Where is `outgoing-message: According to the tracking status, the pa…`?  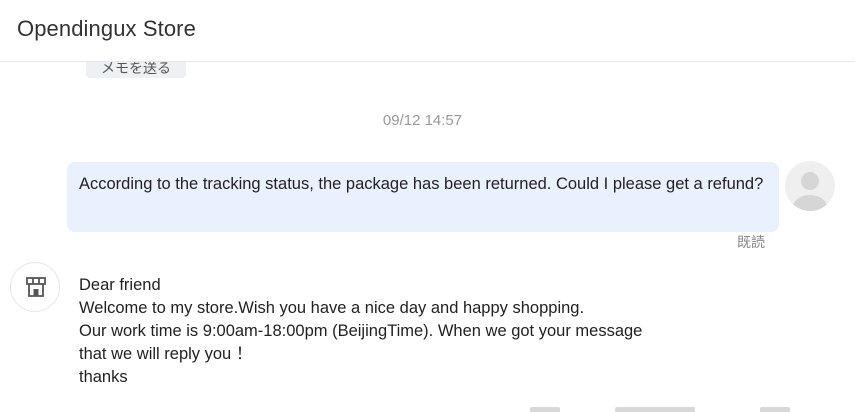
outgoing-message: According to the tracking status, the pa… is located at coordinates (423, 197).